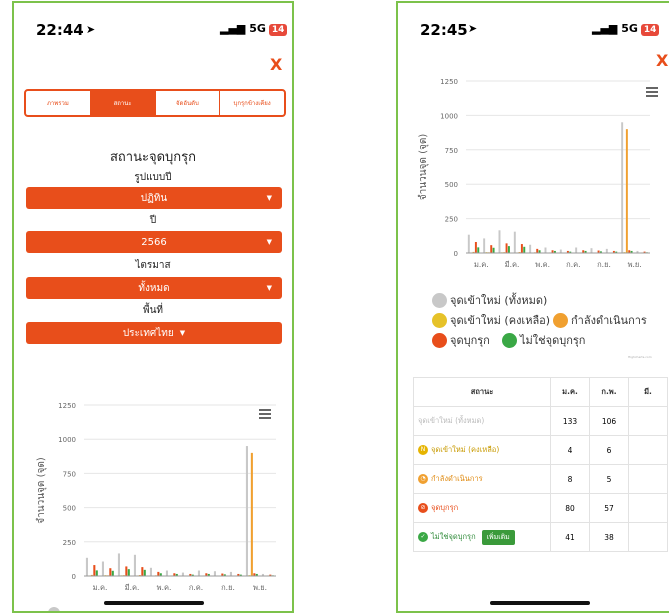  Describe the element at coordinates (132, 587) in the screenshot. I see `x-tick-label: มี.ค.` at that location.